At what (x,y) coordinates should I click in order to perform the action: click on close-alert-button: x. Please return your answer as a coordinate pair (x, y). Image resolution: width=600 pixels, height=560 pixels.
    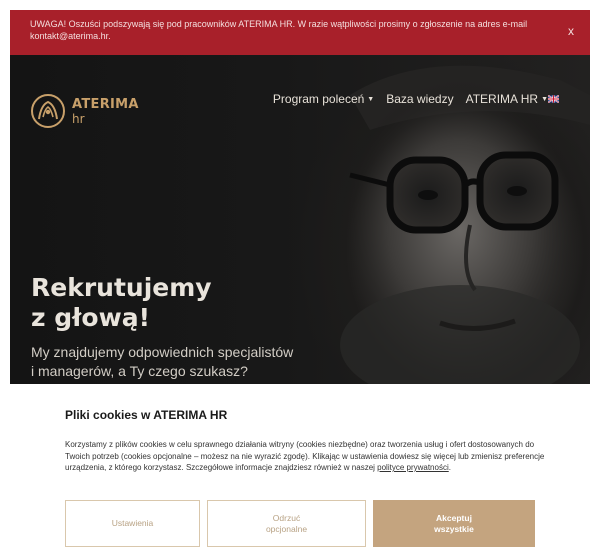
    Looking at the image, I should click on (571, 31).